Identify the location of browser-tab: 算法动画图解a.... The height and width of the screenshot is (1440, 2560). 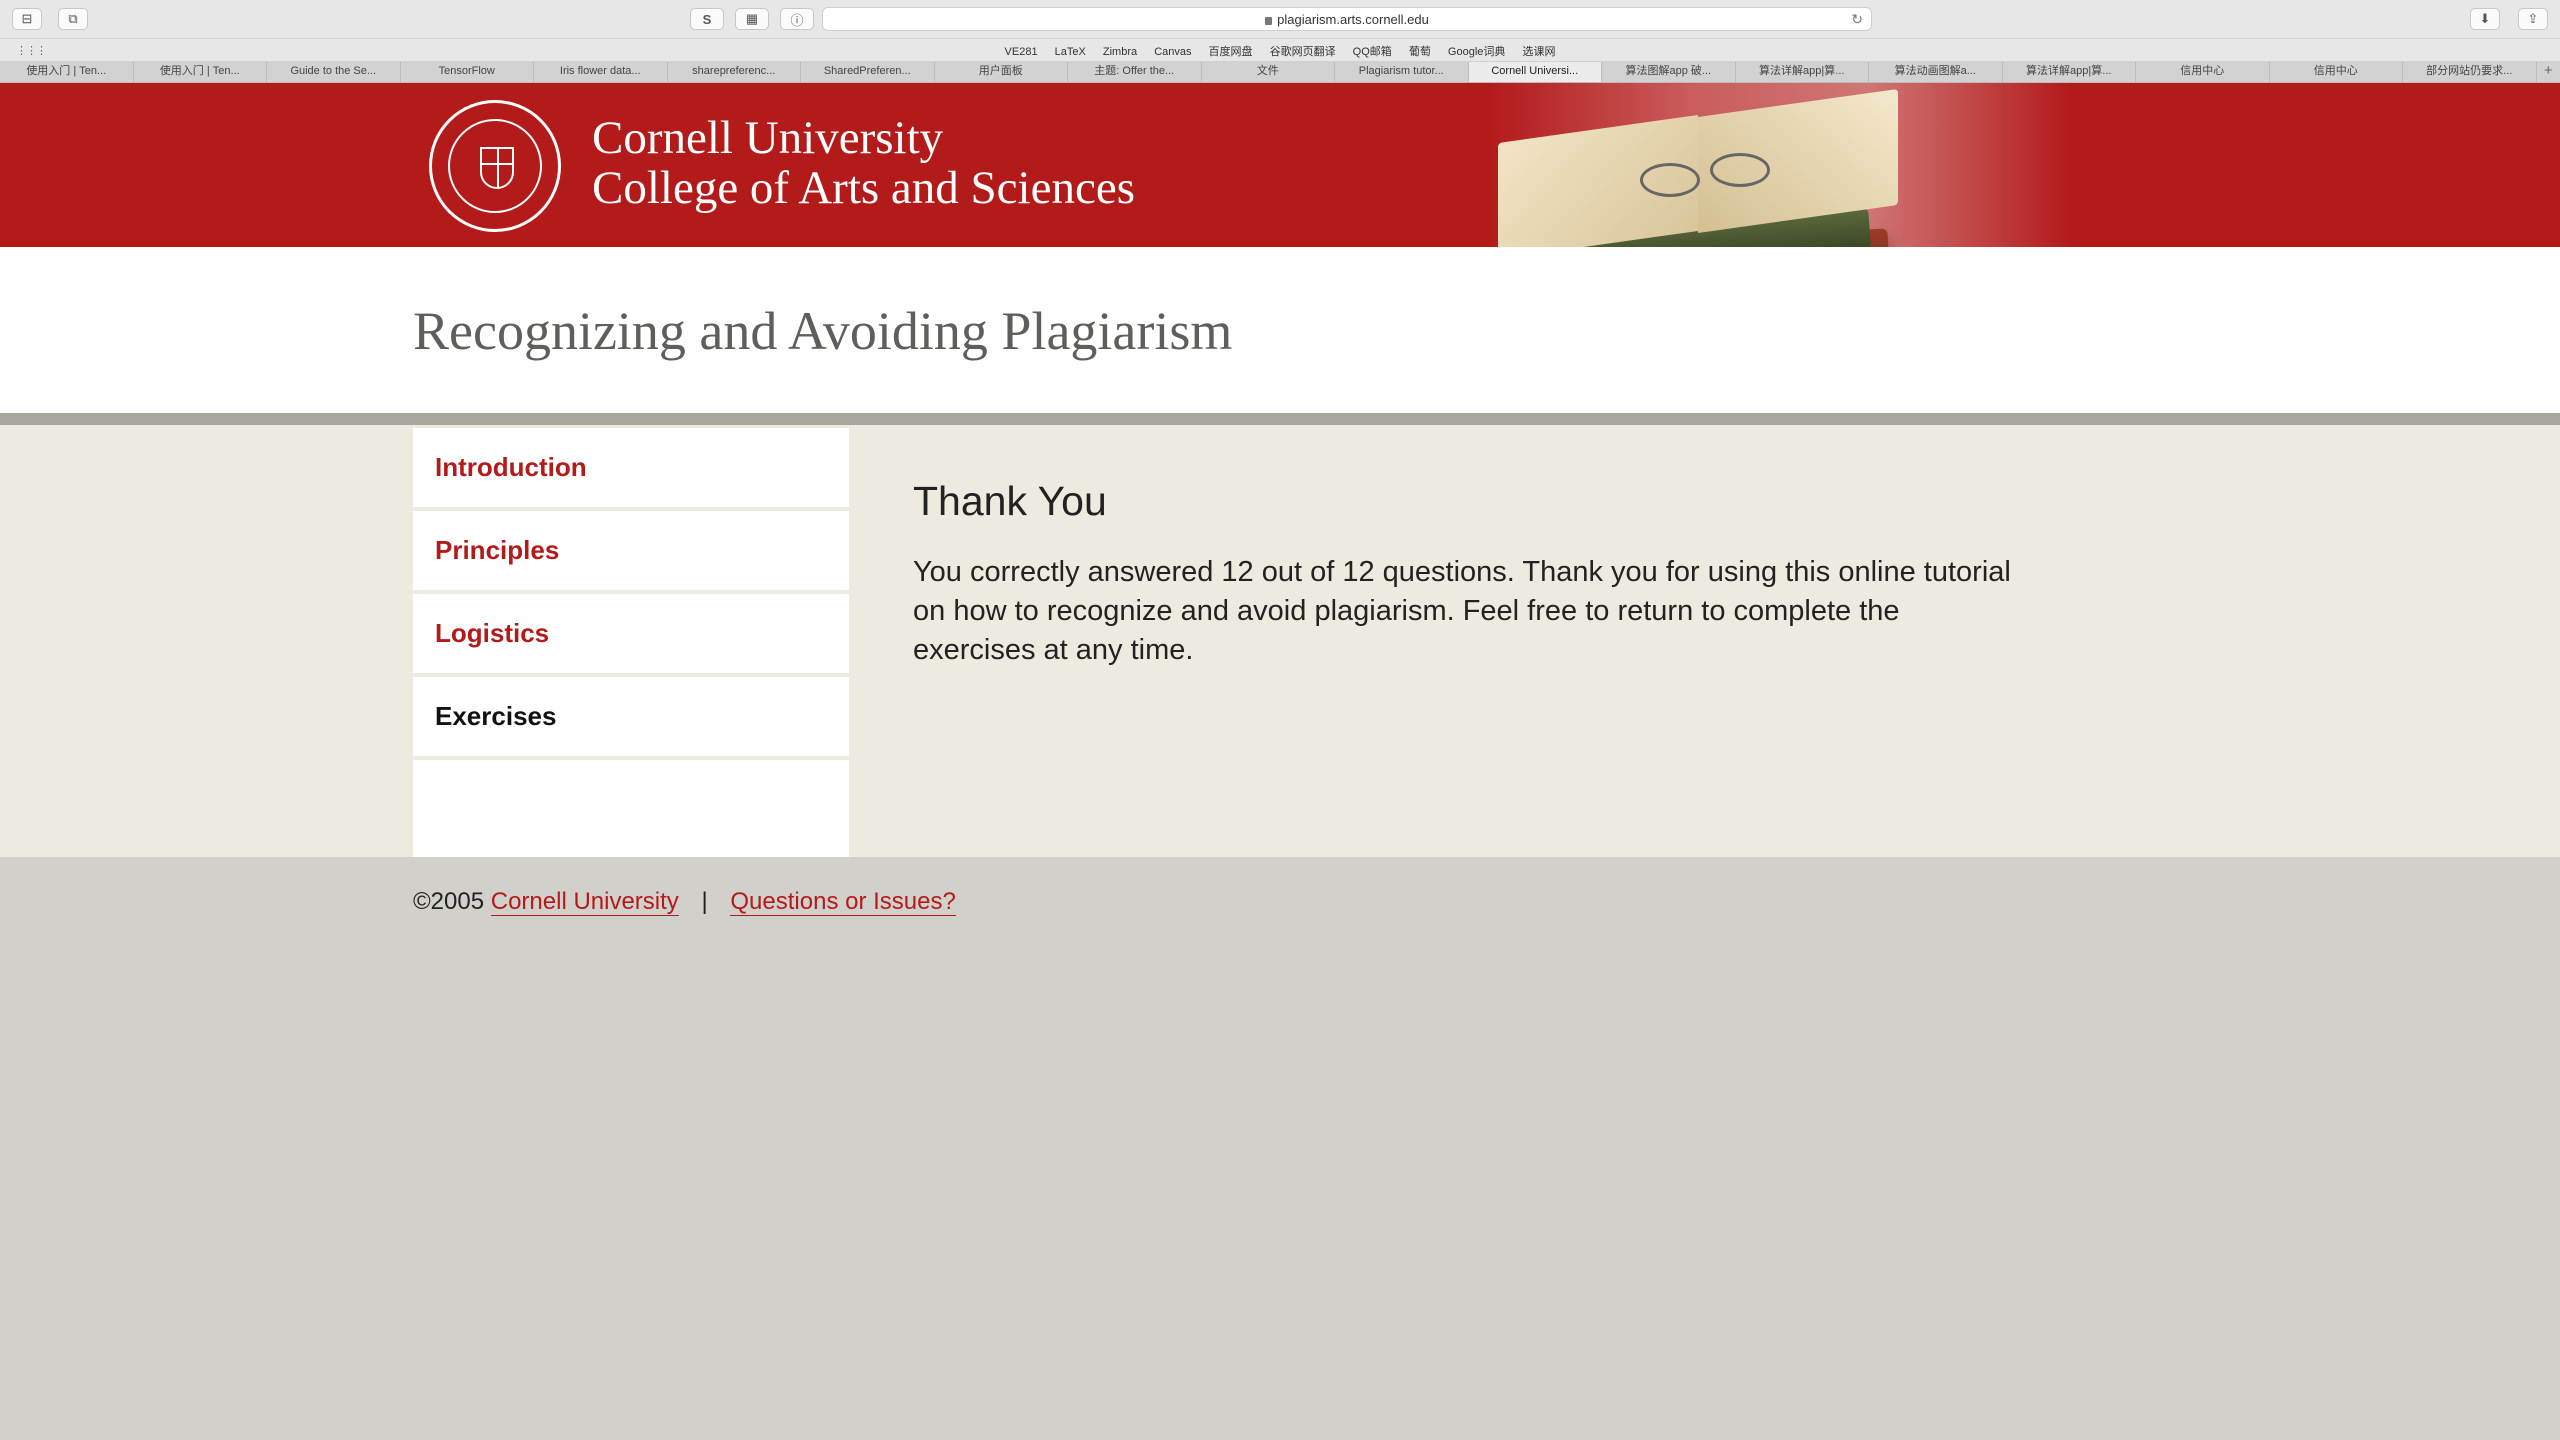
(1936, 72).